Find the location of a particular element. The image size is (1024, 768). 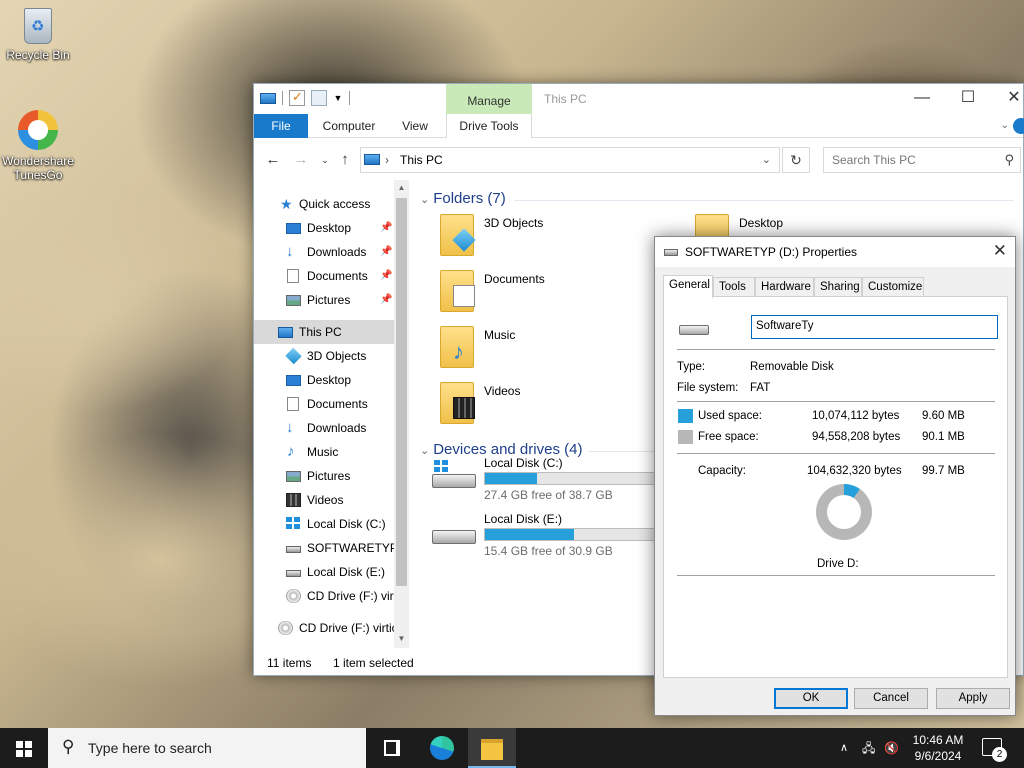

folder-videos: Videos is located at coordinates (554, 405).